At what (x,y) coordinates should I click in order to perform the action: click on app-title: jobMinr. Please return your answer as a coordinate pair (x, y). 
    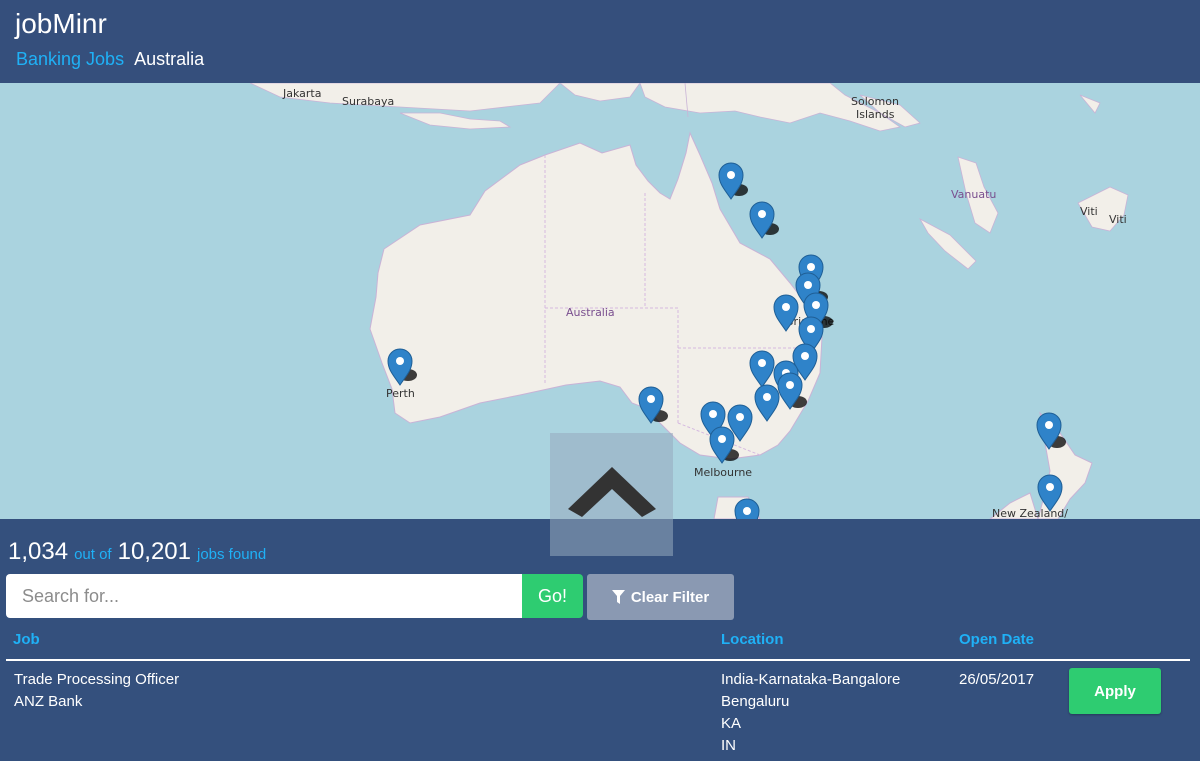
    Looking at the image, I should click on (61, 24).